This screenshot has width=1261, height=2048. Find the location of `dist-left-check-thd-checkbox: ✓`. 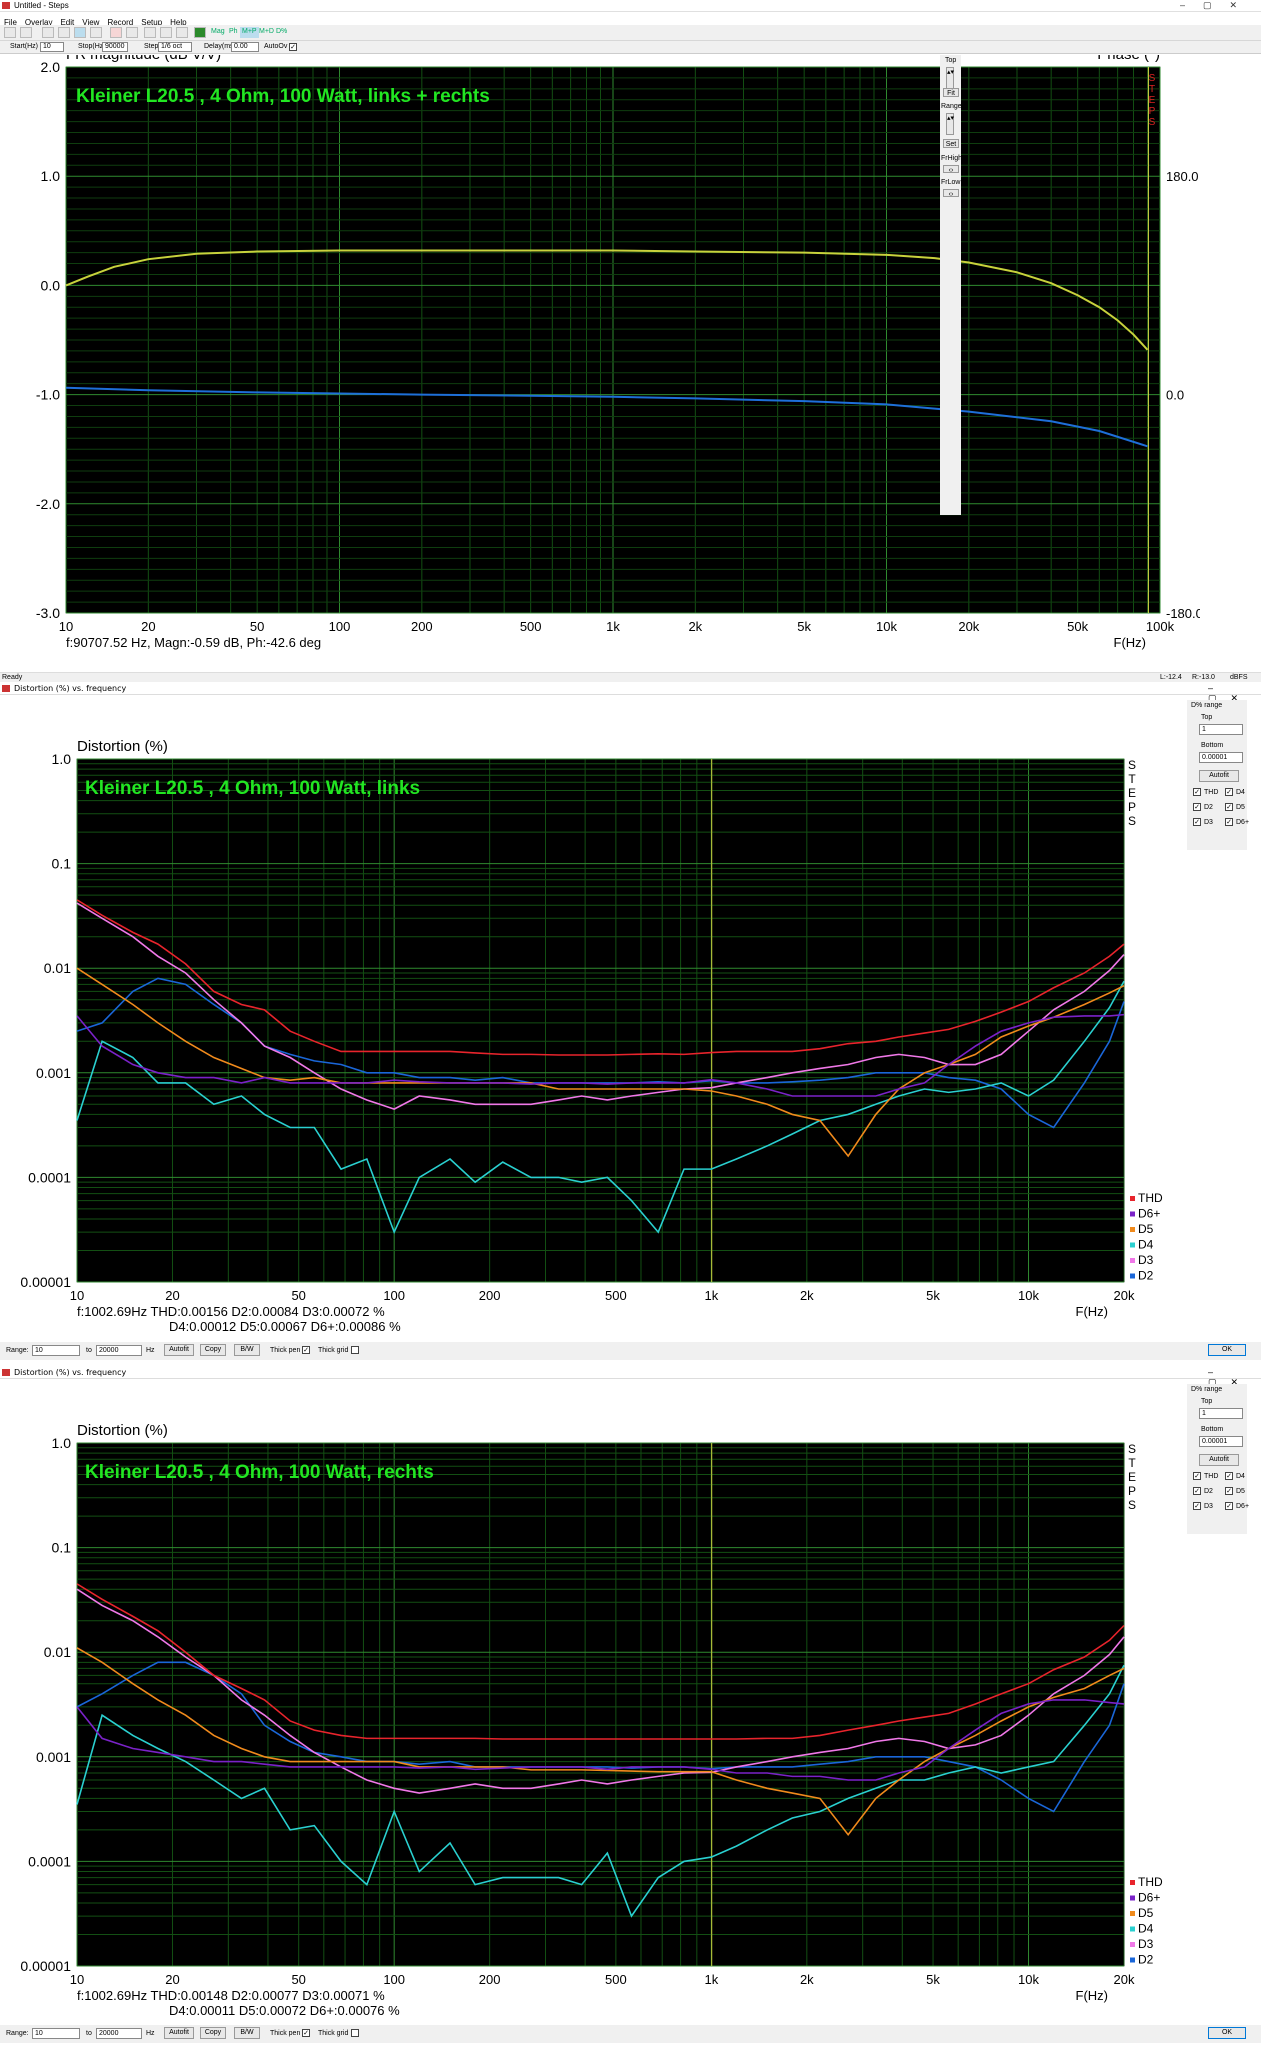

dist-left-check-thd-checkbox: ✓ is located at coordinates (1197, 792).